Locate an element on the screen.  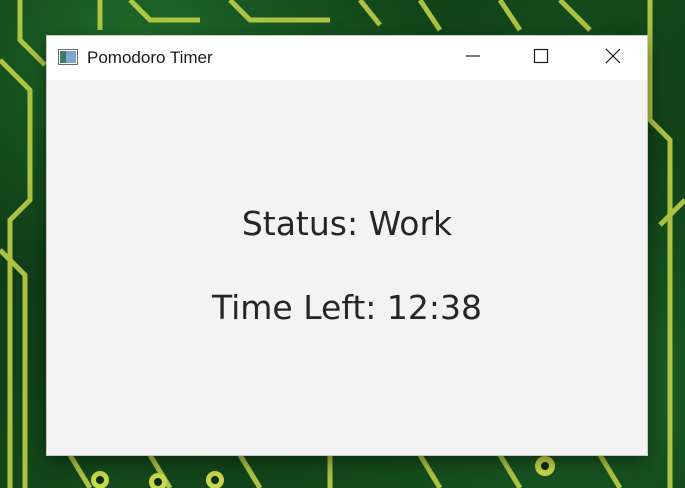
maximize-icon is located at coordinates (541, 58).